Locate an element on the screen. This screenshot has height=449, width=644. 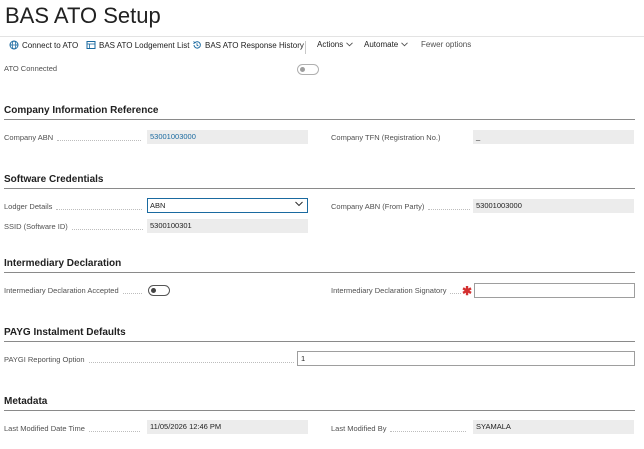
lodgement-list-label: BAS ATO Lodgement List is located at coordinates (144, 45).